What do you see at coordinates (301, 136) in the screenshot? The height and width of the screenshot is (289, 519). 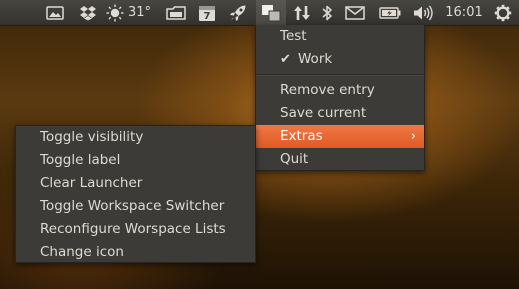 I see `menu-item-label: Extras` at bounding box center [301, 136].